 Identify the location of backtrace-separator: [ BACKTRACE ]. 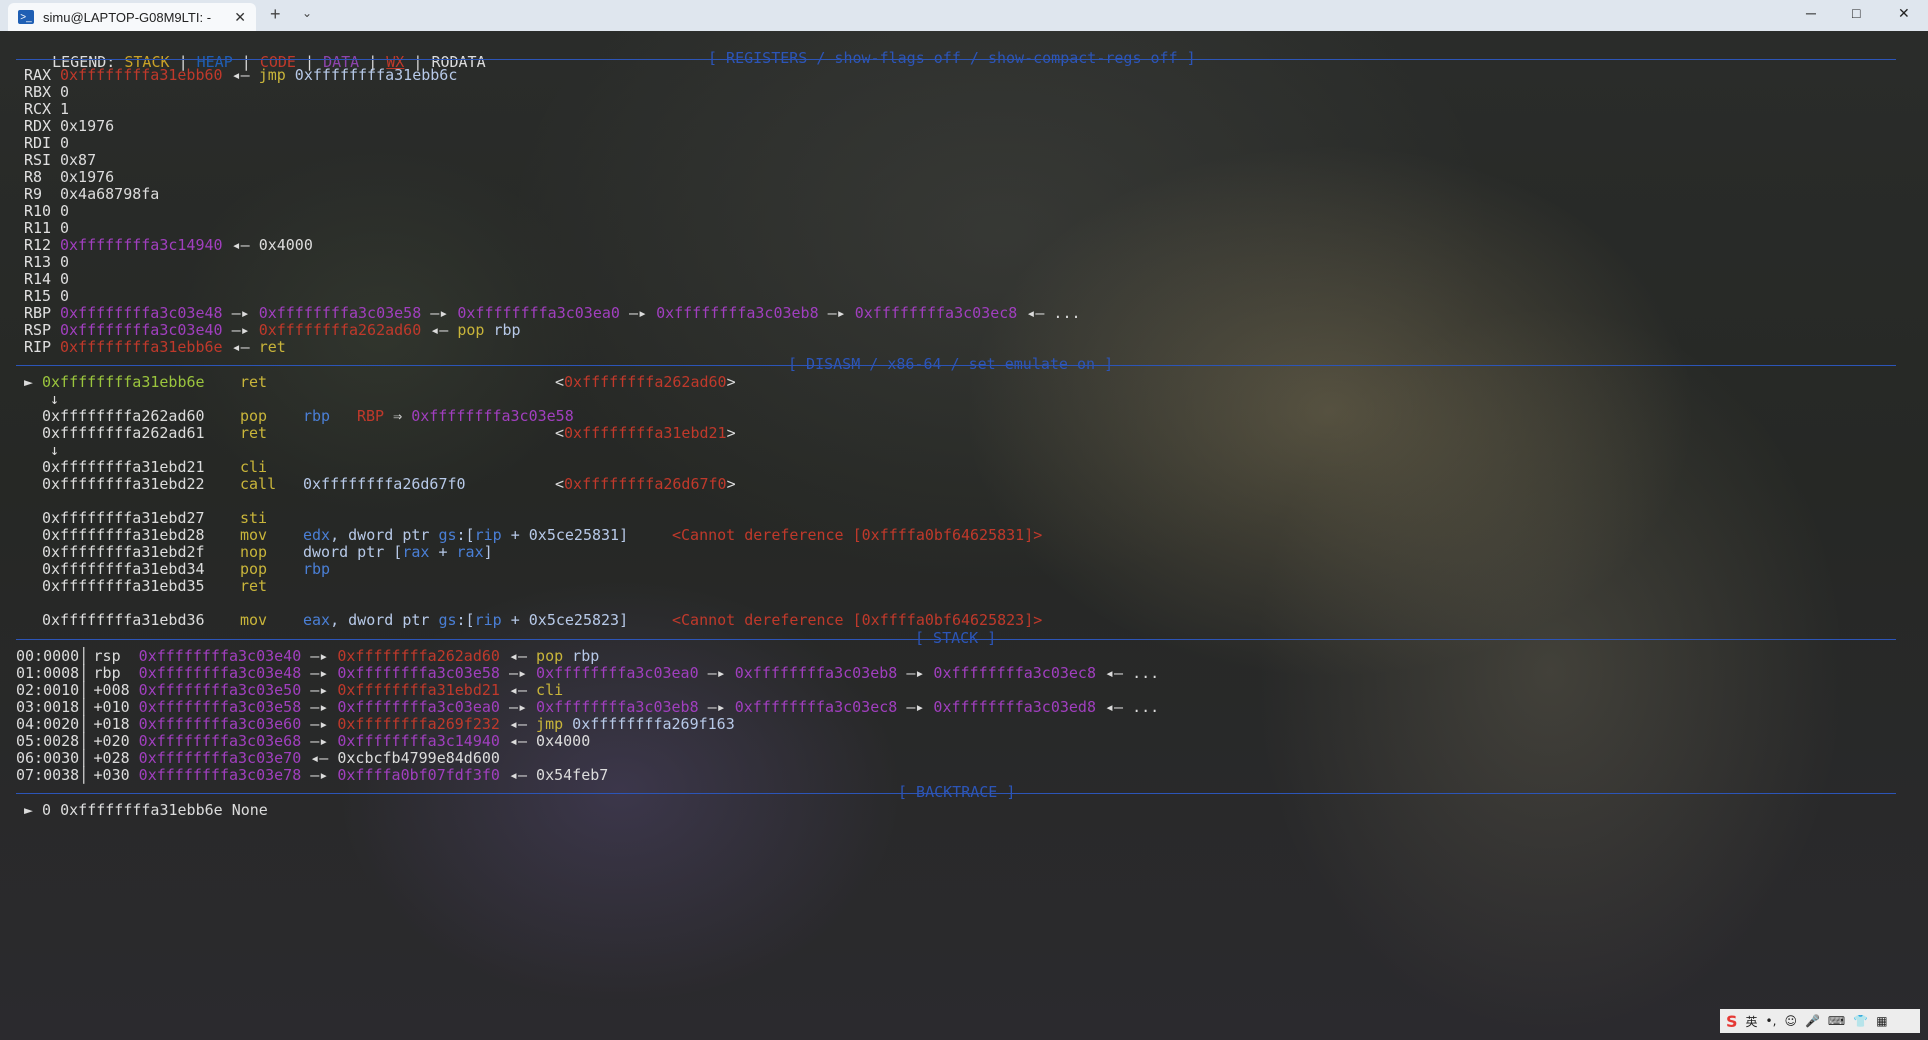
(956, 792).